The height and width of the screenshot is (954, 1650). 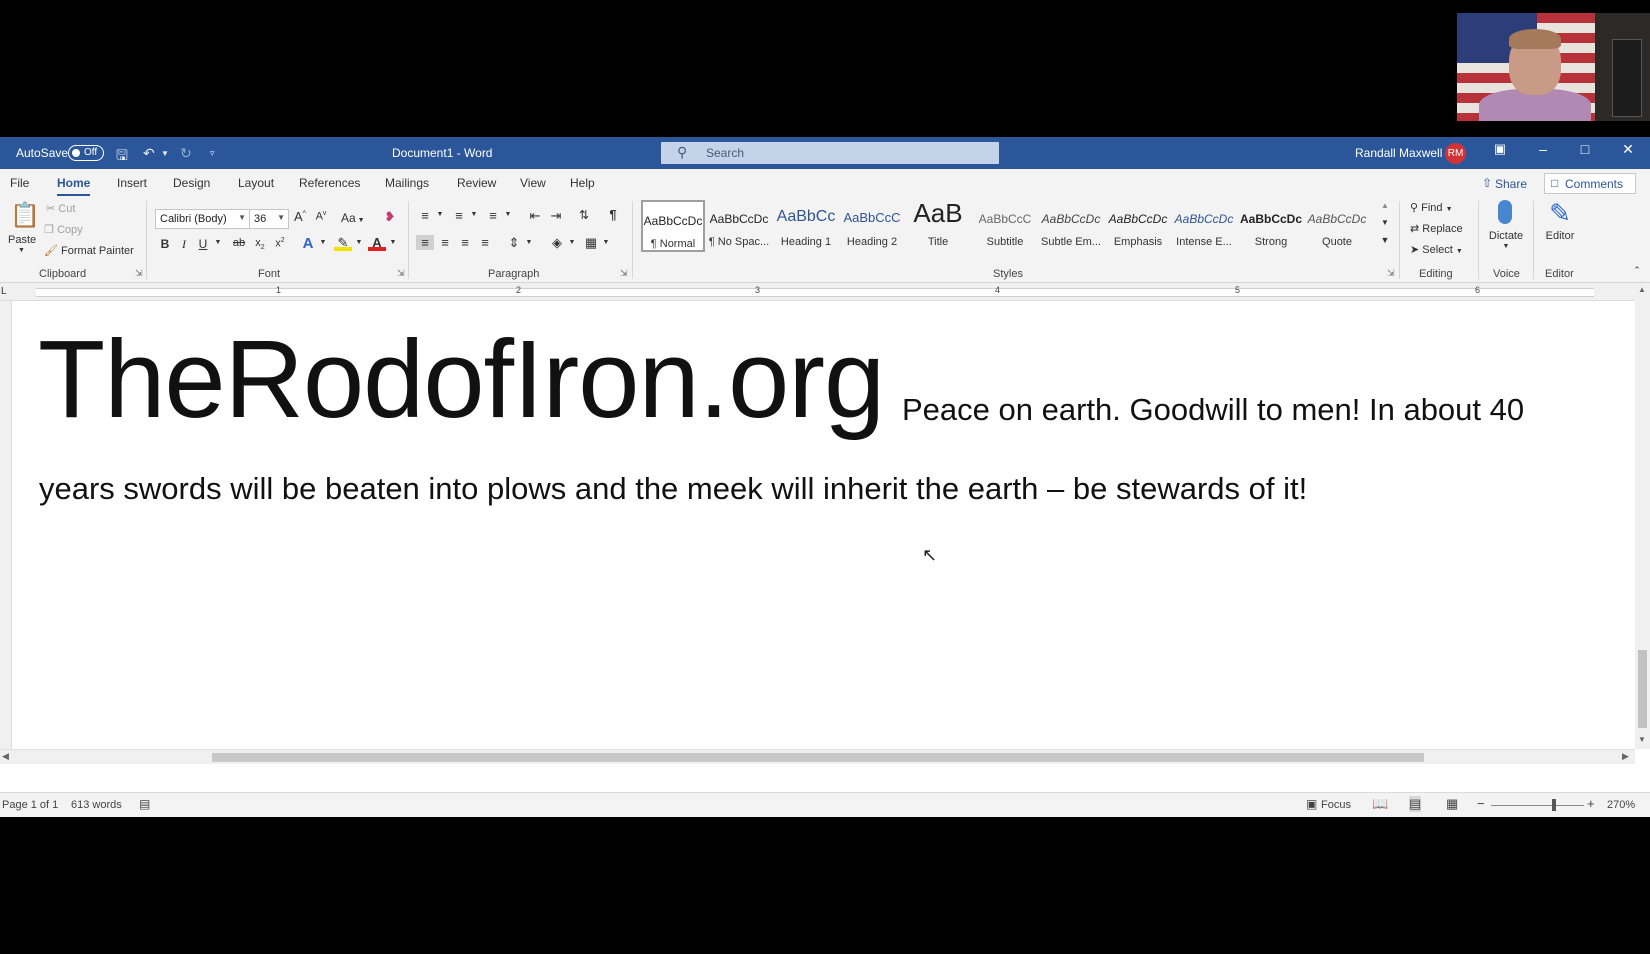 What do you see at coordinates (186, 153) in the screenshot?
I see `redo-icon: ↻` at bounding box center [186, 153].